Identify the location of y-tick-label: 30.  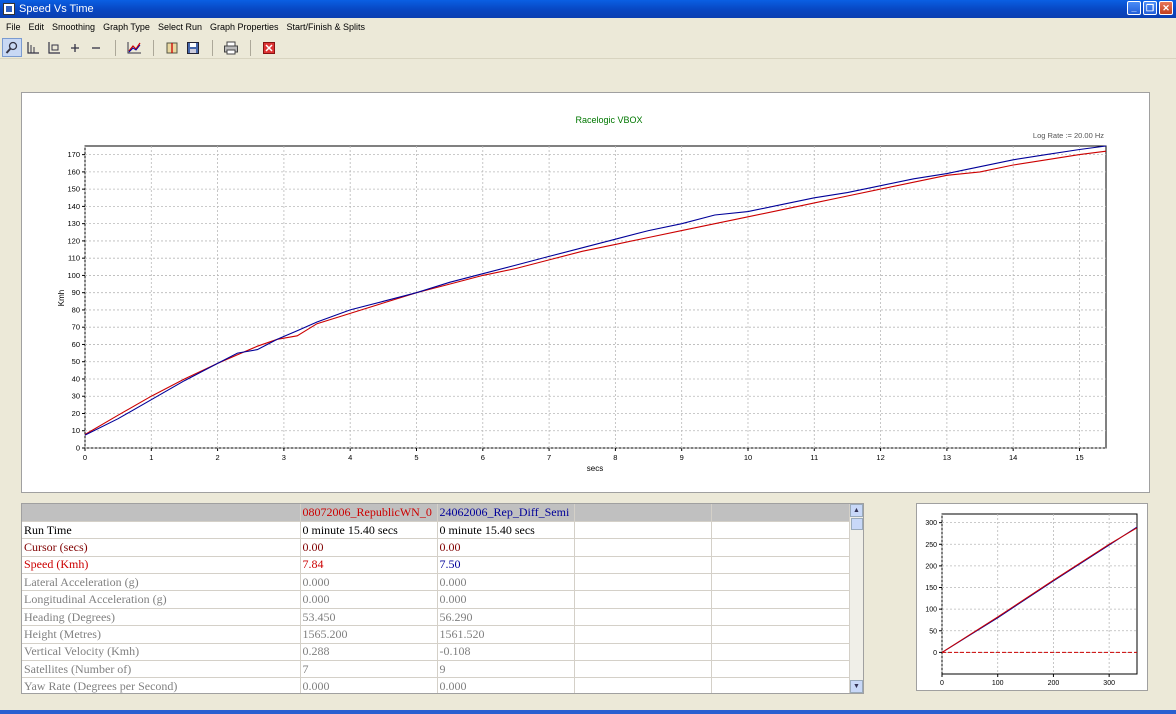
(76, 396).